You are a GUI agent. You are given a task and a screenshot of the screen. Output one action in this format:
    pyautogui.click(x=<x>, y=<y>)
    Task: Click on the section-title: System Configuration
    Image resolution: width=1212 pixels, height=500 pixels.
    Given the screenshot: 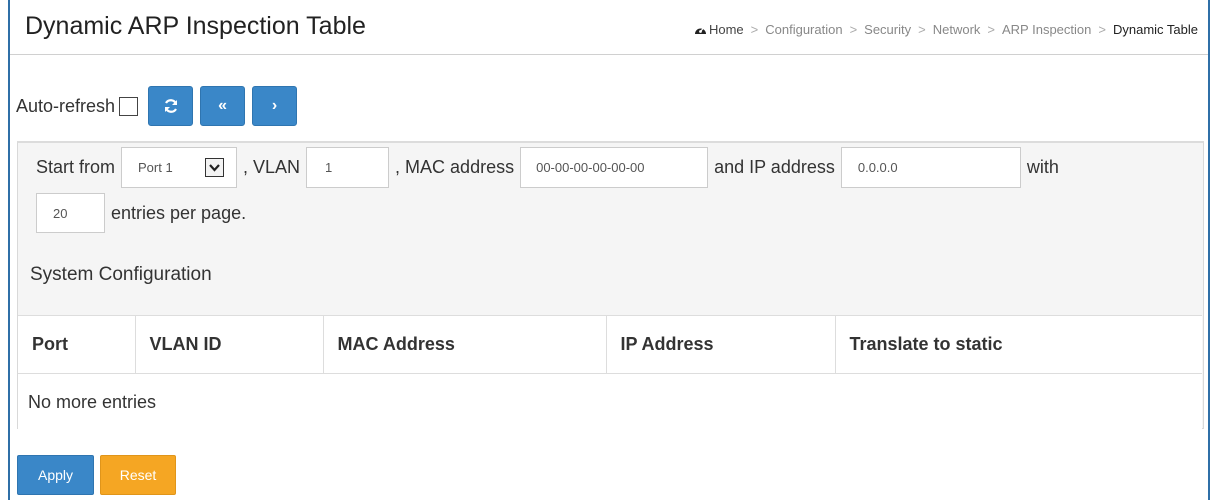 What is the action you would take?
    pyautogui.click(x=121, y=274)
    